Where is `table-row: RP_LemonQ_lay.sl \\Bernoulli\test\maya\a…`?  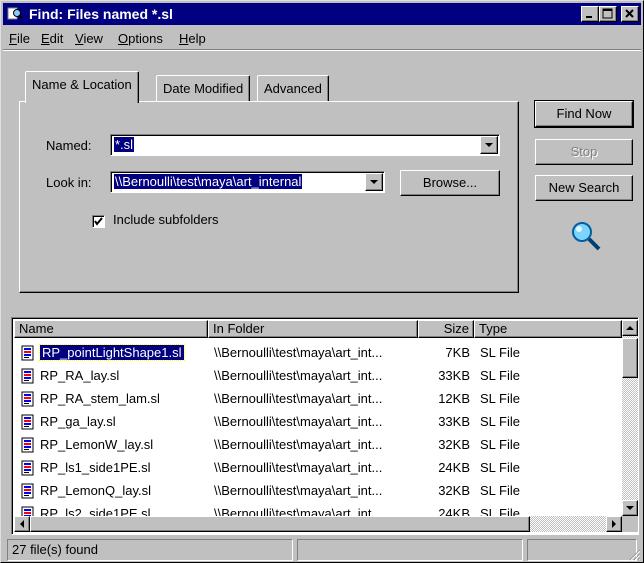
table-row: RP_LemonQ_lay.sl \\Bernoulli\test\maya\a… is located at coordinates (318, 491).